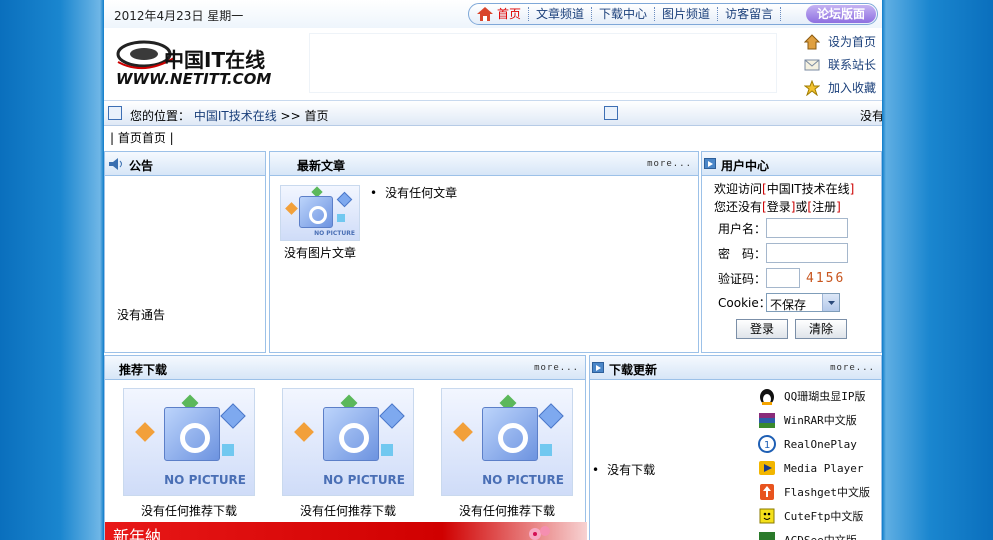 The height and width of the screenshot is (540, 993). I want to click on notice-title: 公告, so click(141, 166).